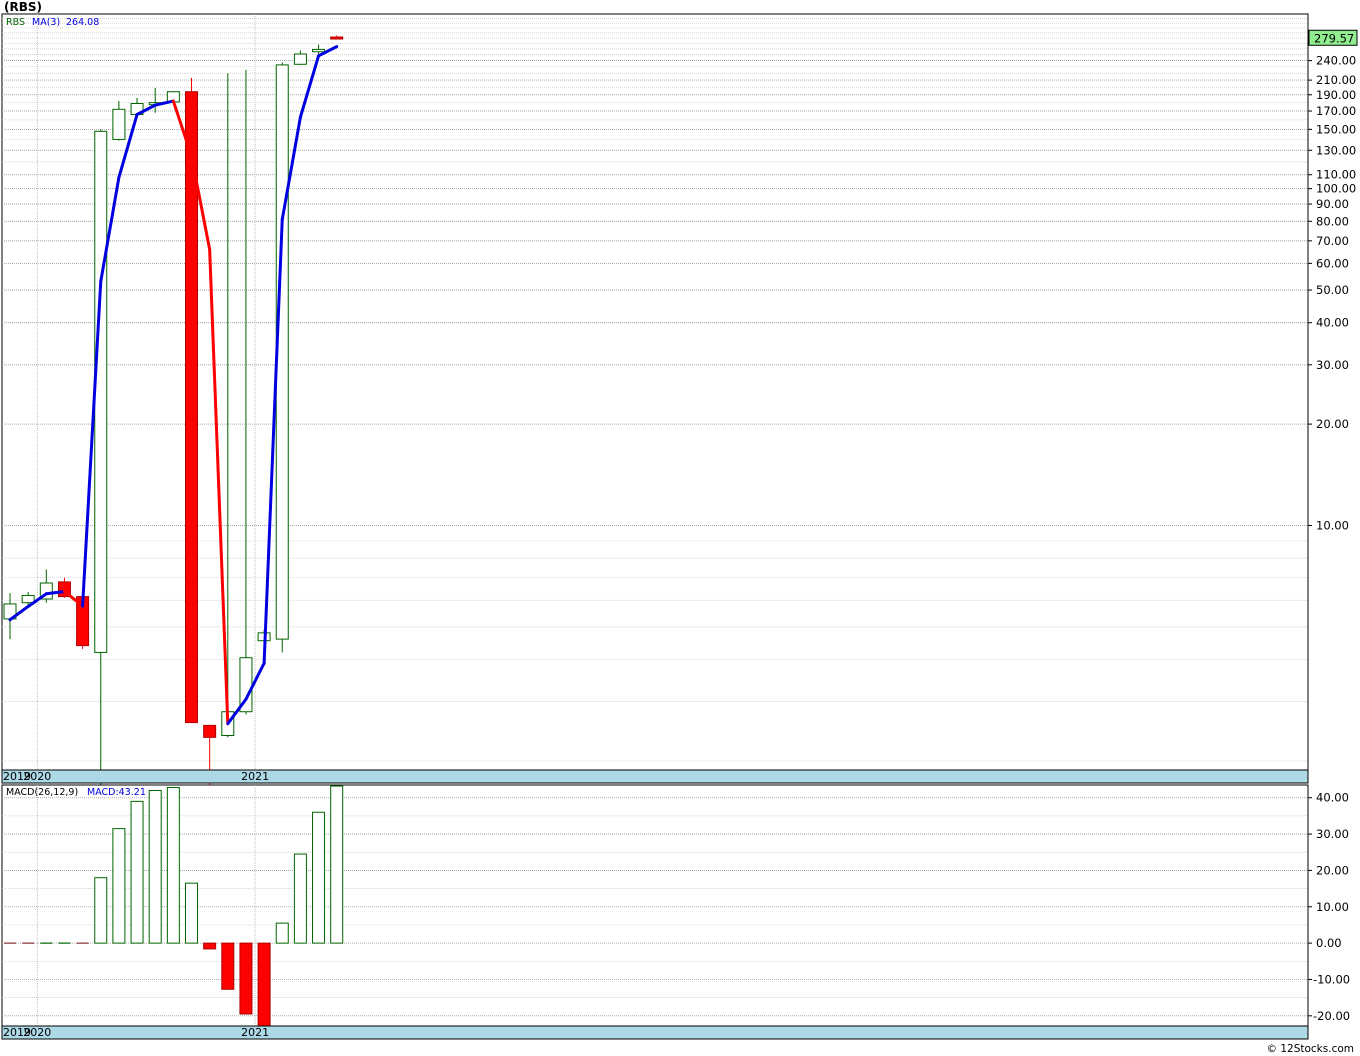 The width and height of the screenshot is (1360, 1056). What do you see at coordinates (1336, 189) in the screenshot?
I see `price-y-tick-label: 100.00` at bounding box center [1336, 189].